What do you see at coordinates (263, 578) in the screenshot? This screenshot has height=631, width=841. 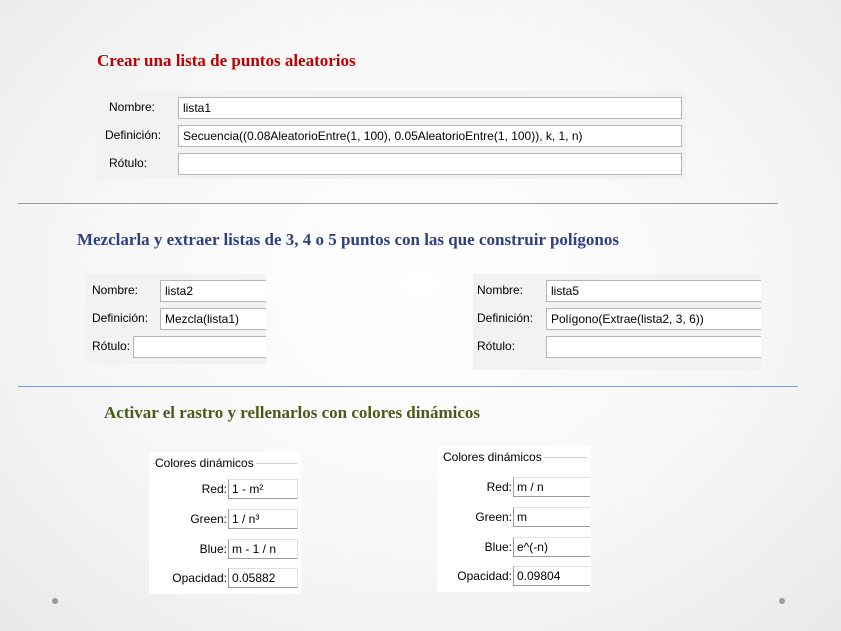 I see `opacidad-input: 0.05882` at bounding box center [263, 578].